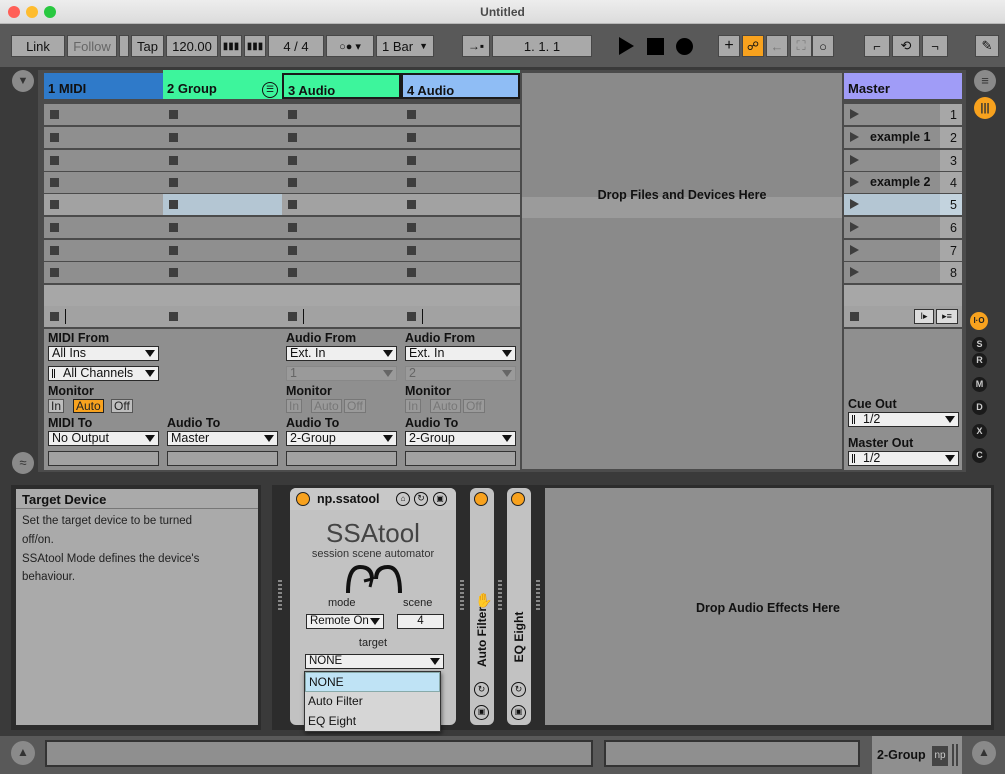 The height and width of the screenshot is (774, 1005). What do you see at coordinates (542, 46) in the screenshot?
I see `arrangement-position-field: 1. 1. 1` at bounding box center [542, 46].